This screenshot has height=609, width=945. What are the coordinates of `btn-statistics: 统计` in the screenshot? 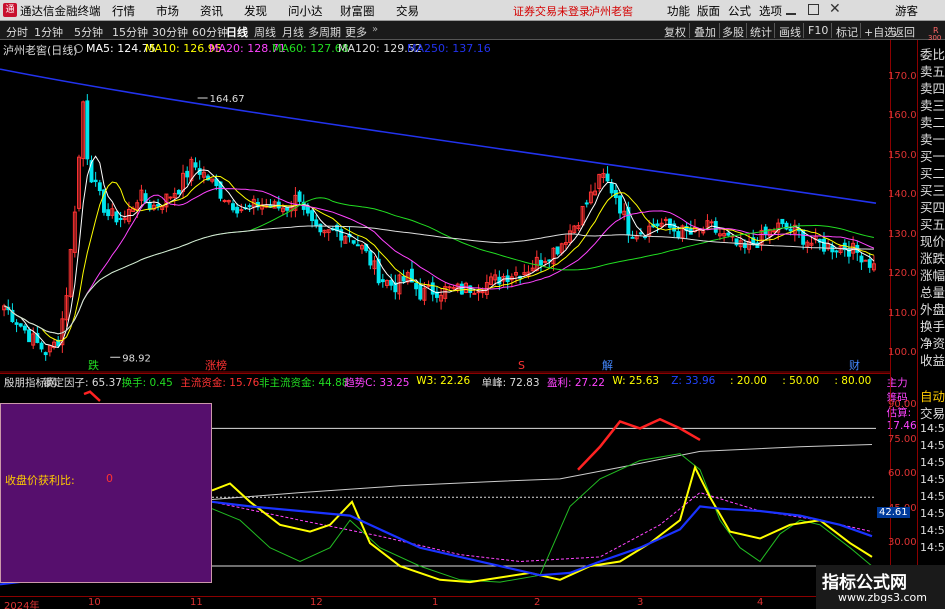 It's located at (761, 32).